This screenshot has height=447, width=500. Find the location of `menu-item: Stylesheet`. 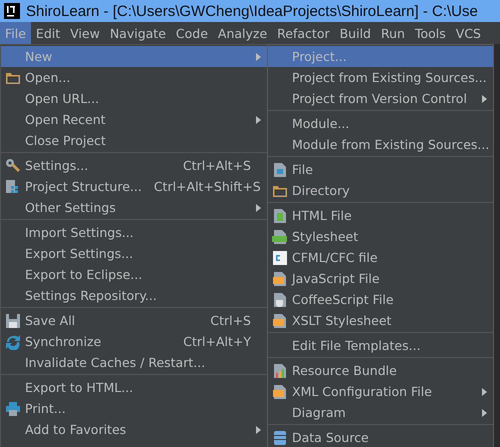

menu-item: Stylesheet is located at coordinates (380, 236).